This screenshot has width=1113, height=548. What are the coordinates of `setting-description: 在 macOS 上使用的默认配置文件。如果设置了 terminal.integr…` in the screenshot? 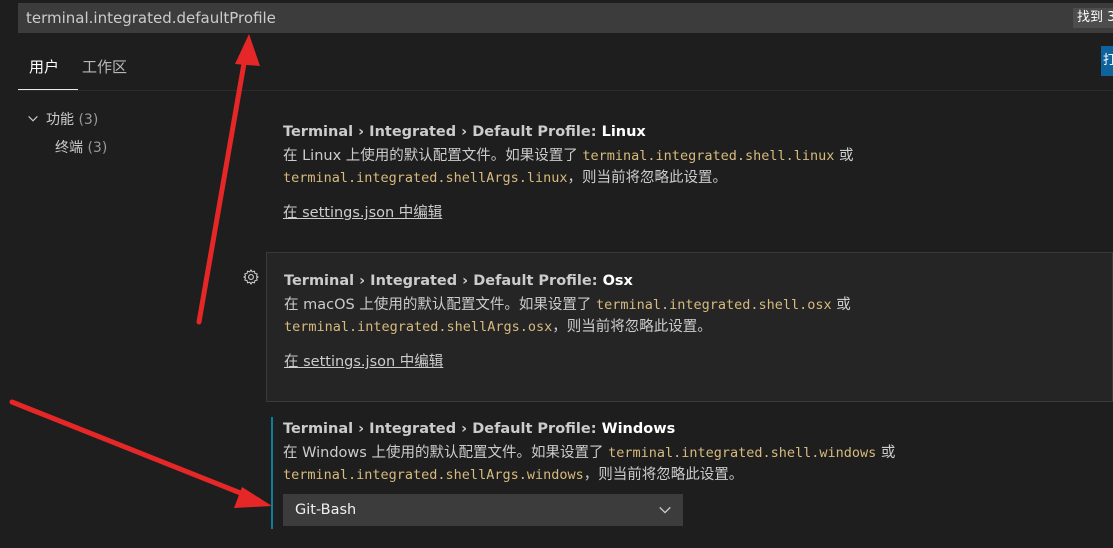 It's located at (698, 316).